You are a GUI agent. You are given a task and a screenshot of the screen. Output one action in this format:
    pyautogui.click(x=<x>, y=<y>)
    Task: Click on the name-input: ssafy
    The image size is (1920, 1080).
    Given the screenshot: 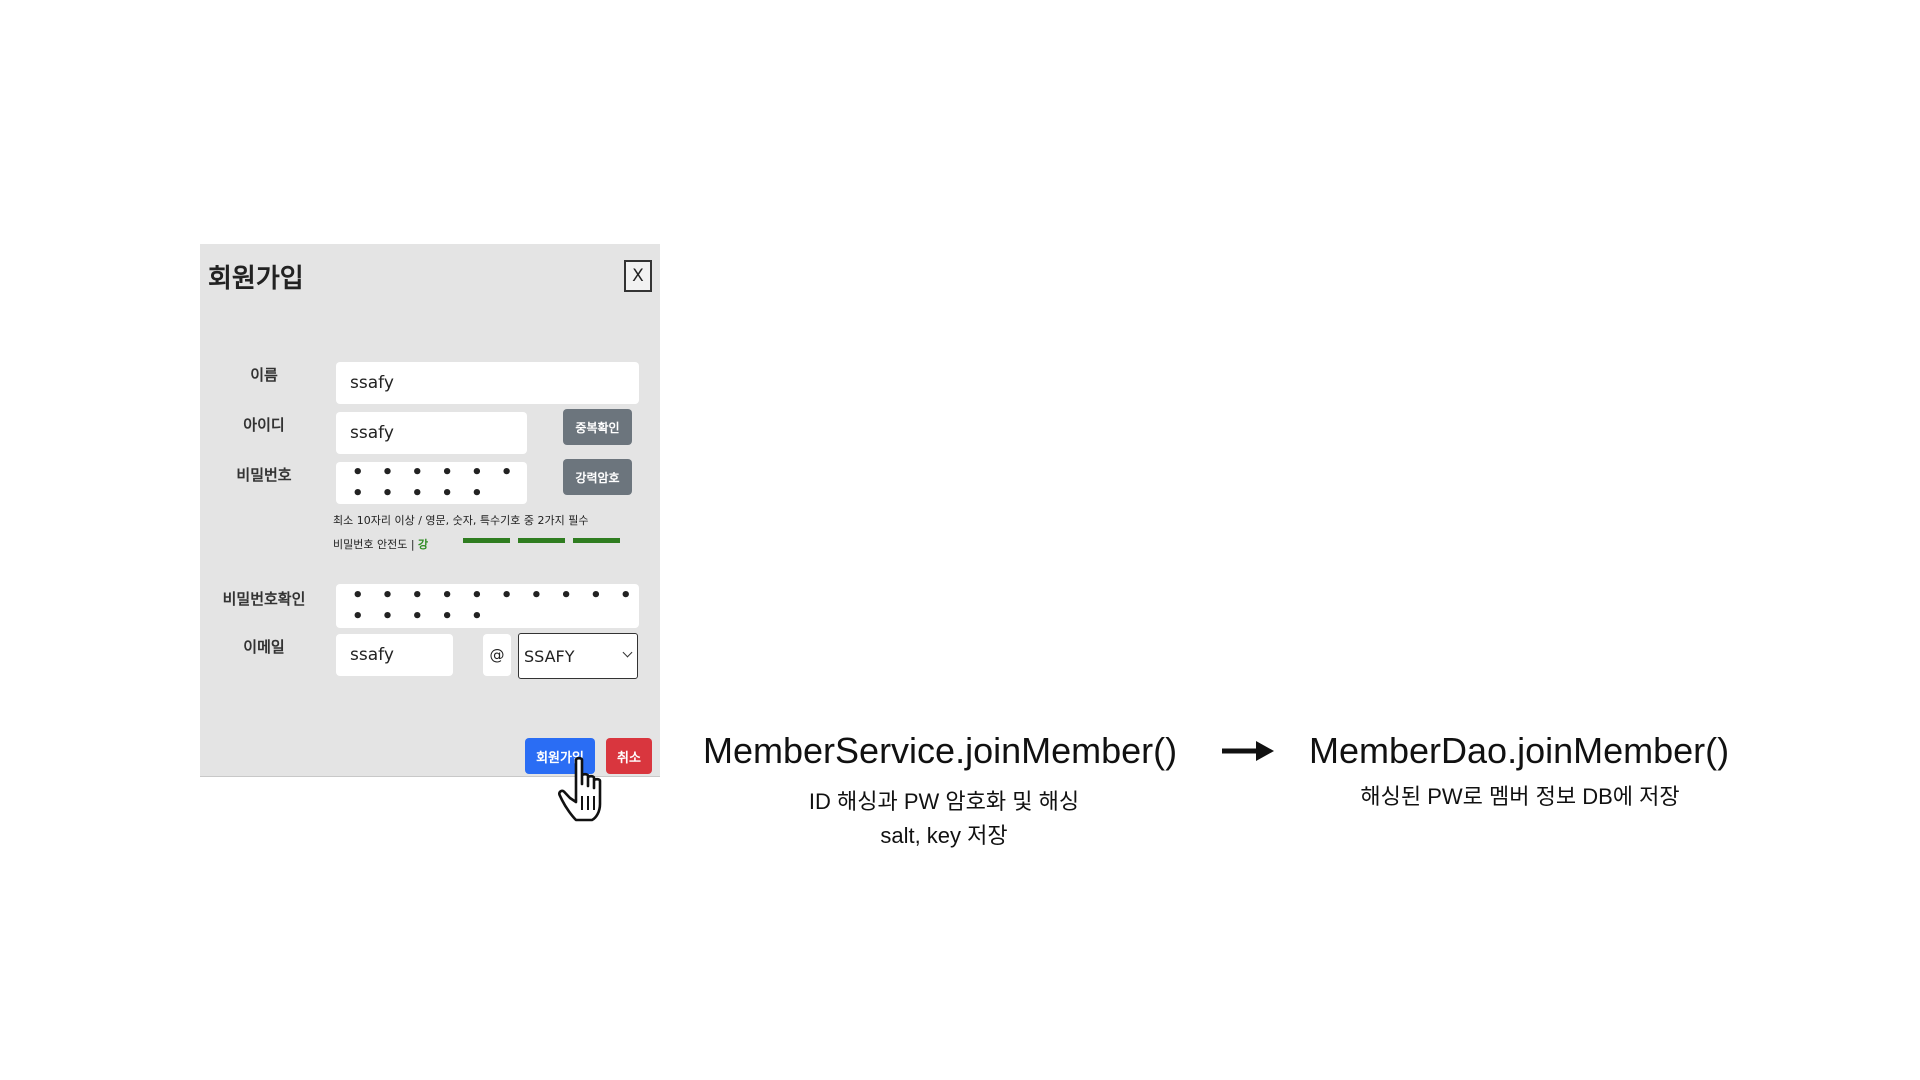 What is the action you would take?
    pyautogui.click(x=487, y=383)
    